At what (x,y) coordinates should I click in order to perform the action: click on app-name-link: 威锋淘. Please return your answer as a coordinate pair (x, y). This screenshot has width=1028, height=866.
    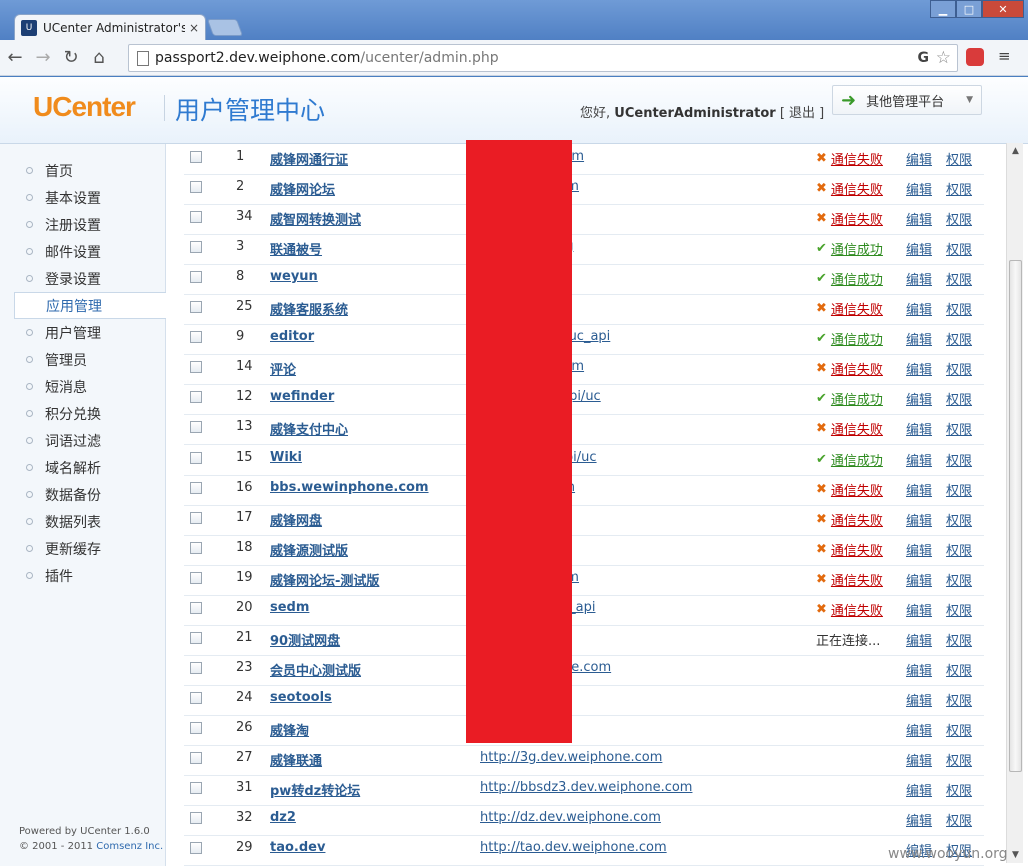
    Looking at the image, I should click on (289, 729).